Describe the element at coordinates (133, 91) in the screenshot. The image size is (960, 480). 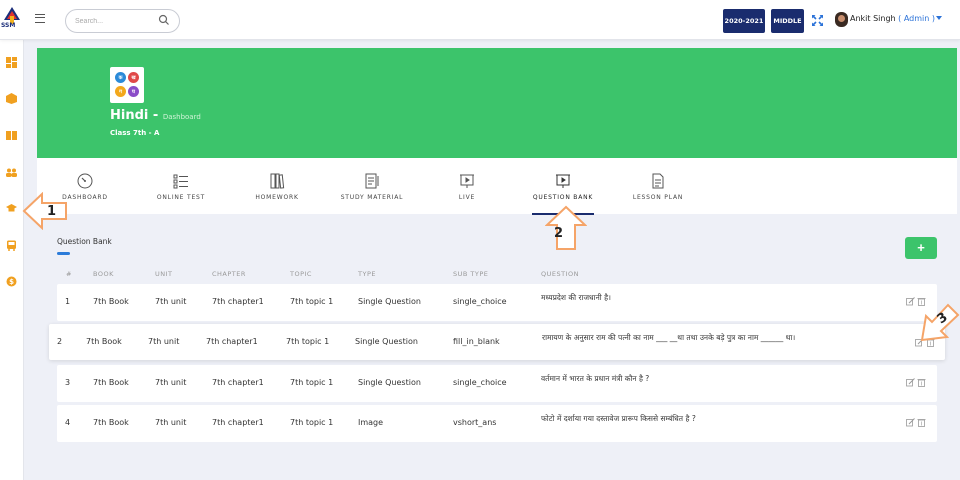
I see `logo-letter: घ` at that location.